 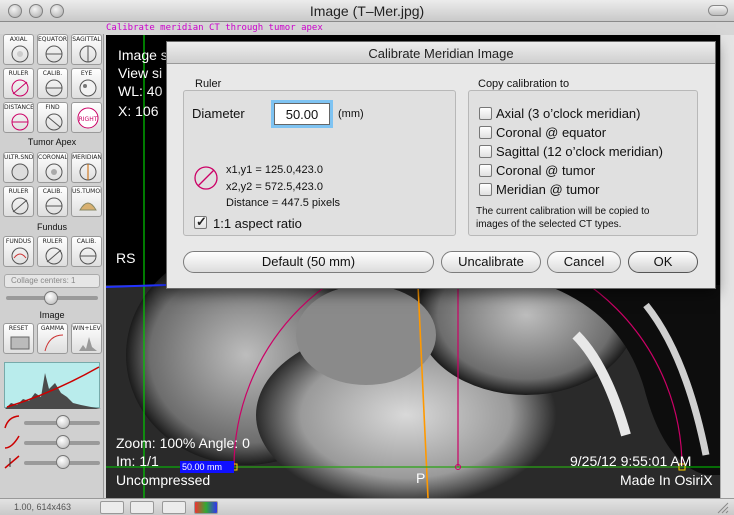 I want to click on copy-coronal-equator-checkbox, so click(x=485, y=132).